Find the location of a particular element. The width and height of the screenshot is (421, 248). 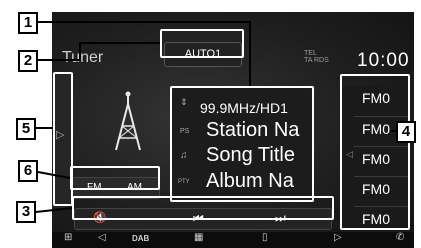

callout-1: 1 is located at coordinates (28, 23).